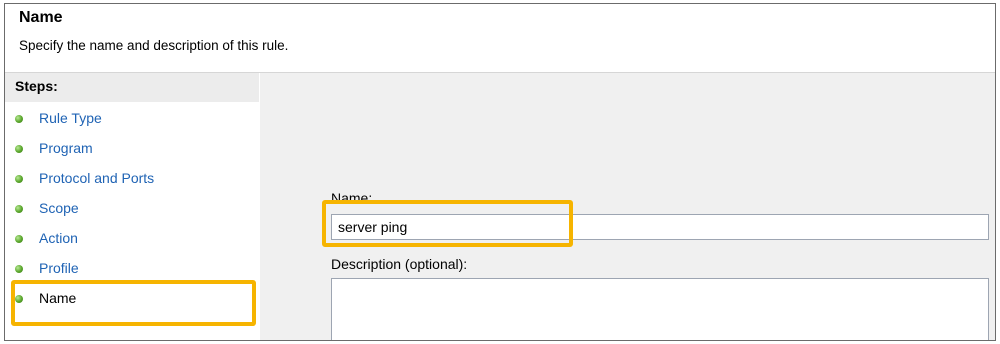  Describe the element at coordinates (58, 238) in the screenshot. I see `step-label: Action` at that location.